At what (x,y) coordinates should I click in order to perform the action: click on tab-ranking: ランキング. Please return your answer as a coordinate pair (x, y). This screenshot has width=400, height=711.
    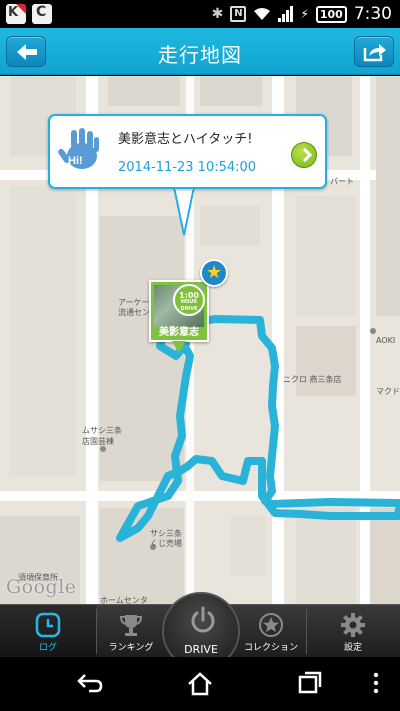
    Looking at the image, I should click on (131, 631).